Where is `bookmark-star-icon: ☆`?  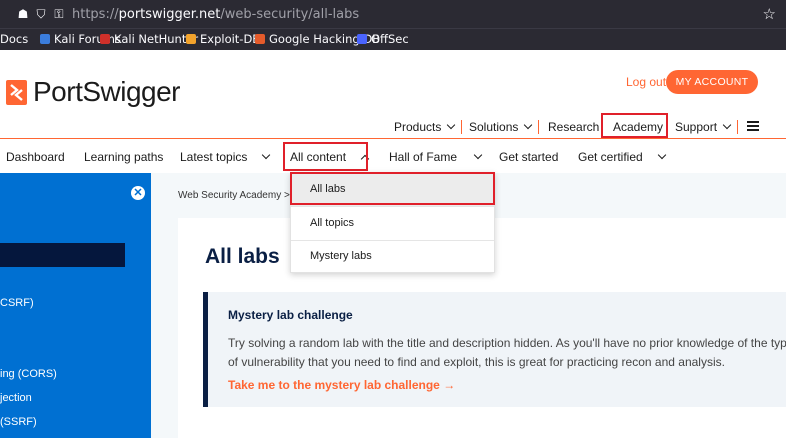 bookmark-star-icon: ☆ is located at coordinates (769, 14).